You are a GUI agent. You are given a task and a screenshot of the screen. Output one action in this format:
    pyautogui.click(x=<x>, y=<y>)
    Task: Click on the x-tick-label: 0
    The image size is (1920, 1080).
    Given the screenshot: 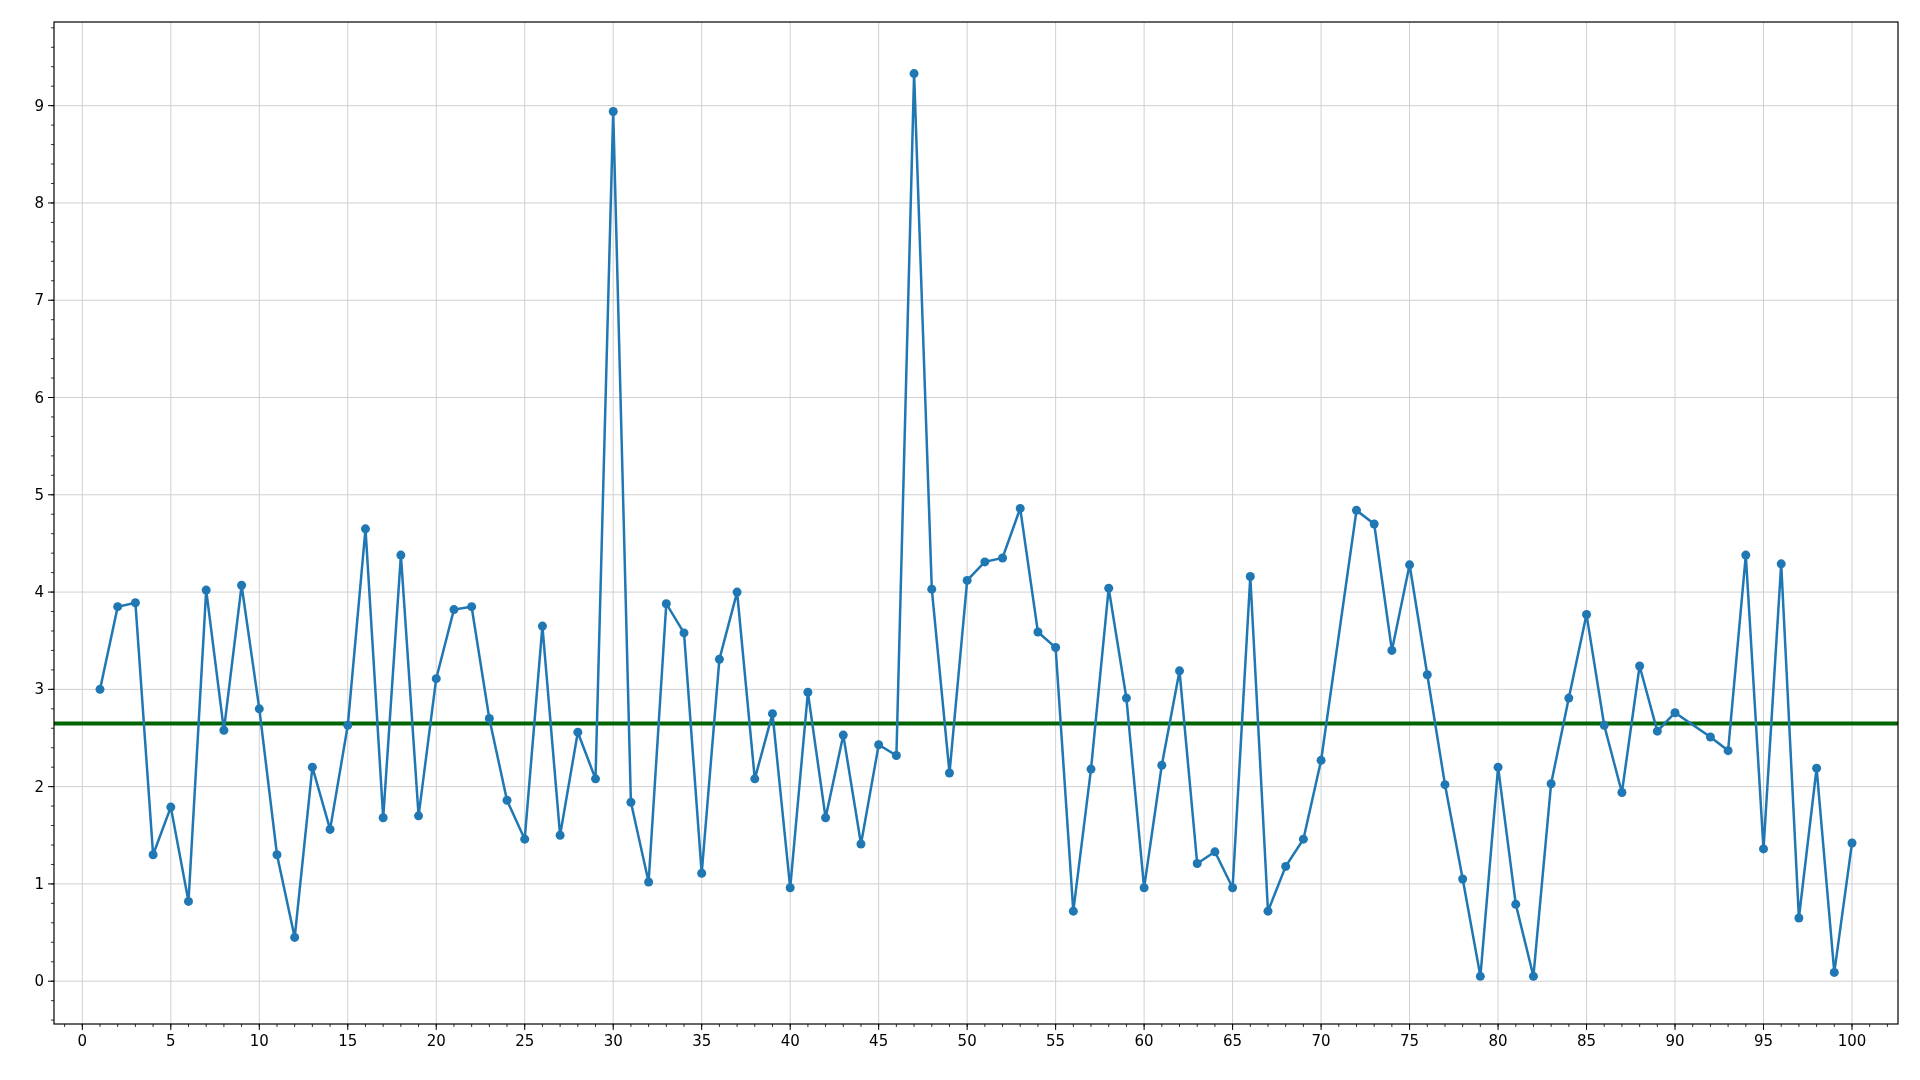 What is the action you would take?
    pyautogui.click(x=82, y=1041)
    